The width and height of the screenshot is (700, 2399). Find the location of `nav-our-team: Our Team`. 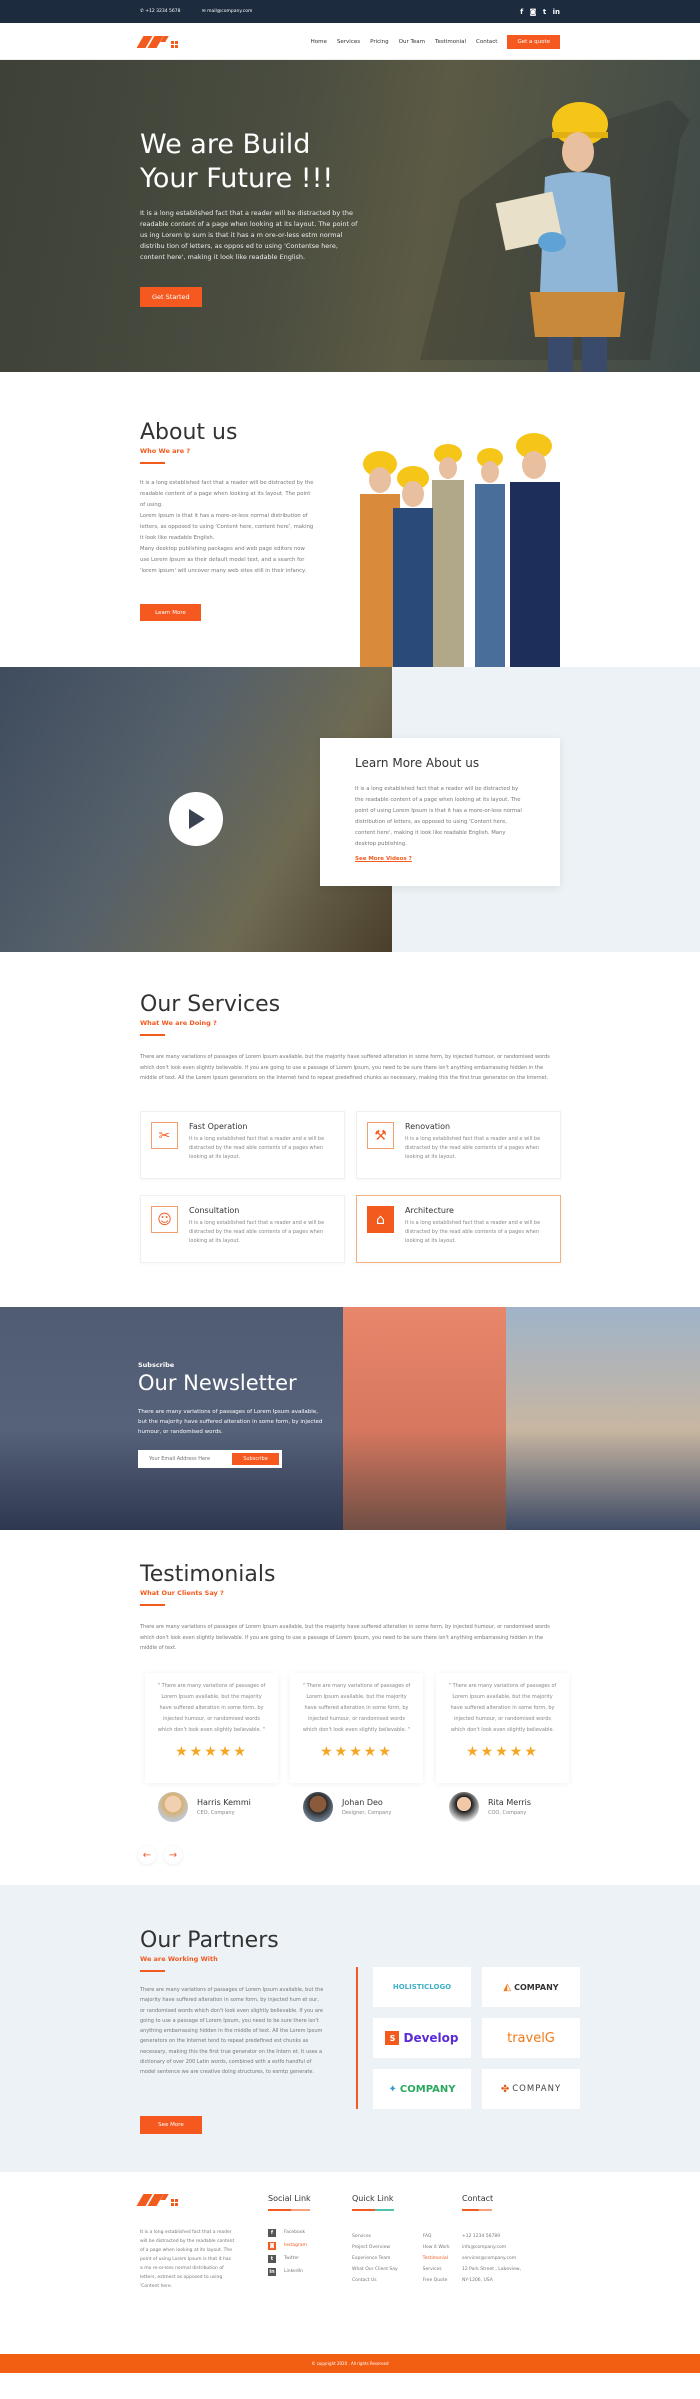

nav-our-team: Our Team is located at coordinates (412, 42).